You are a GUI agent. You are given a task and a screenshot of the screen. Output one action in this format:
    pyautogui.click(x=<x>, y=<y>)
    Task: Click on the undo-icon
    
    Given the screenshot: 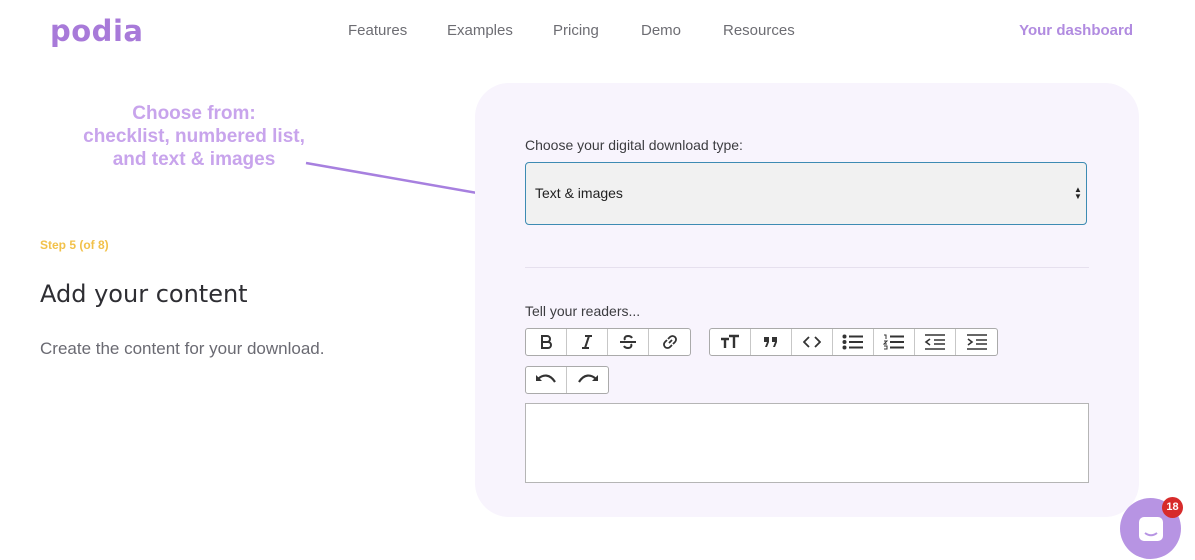 What is the action you would take?
    pyautogui.click(x=546, y=378)
    